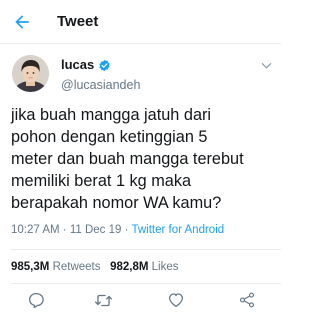  I want to click on page-title: Tweet, so click(78, 21).